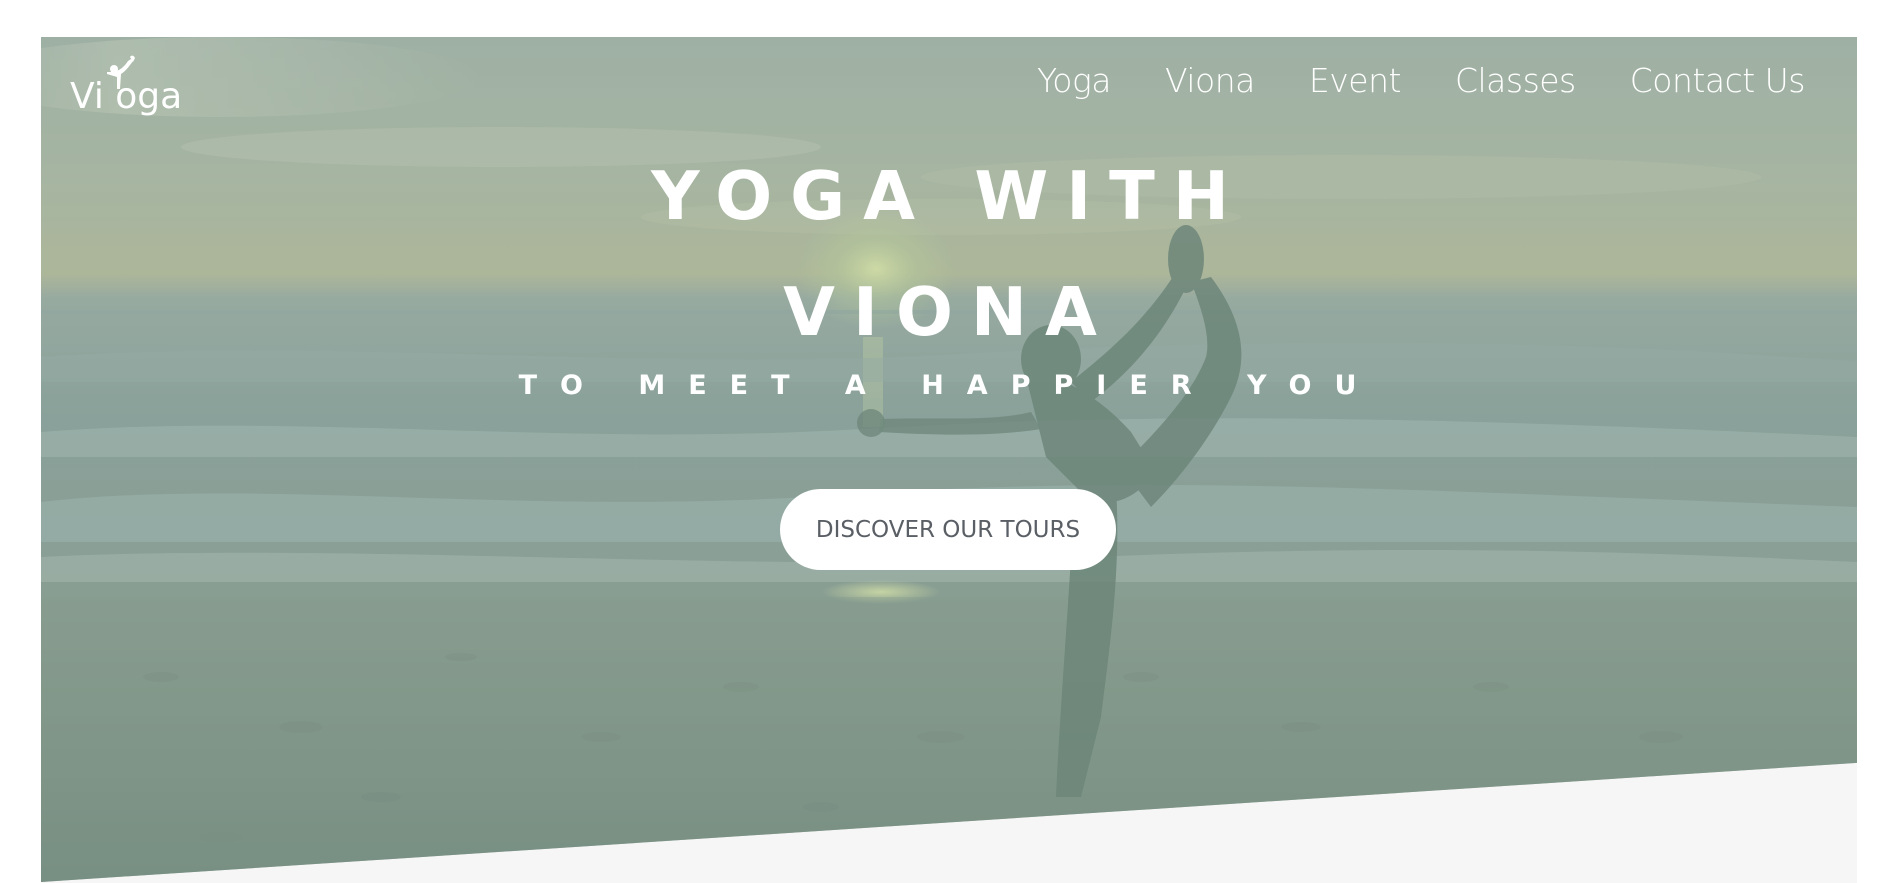 Image resolution: width=1896 pixels, height=883 pixels. What do you see at coordinates (949, 312) in the screenshot?
I see `hero-headline-line-2: VIONA` at bounding box center [949, 312].